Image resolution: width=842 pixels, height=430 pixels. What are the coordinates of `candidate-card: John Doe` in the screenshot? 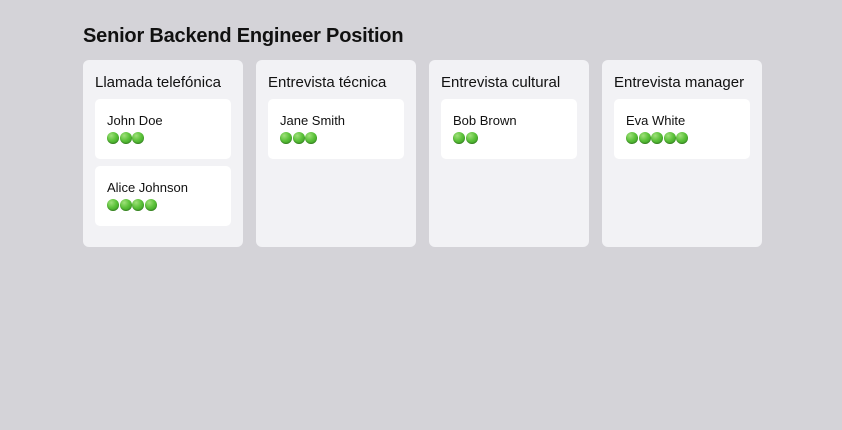 It's located at (163, 129).